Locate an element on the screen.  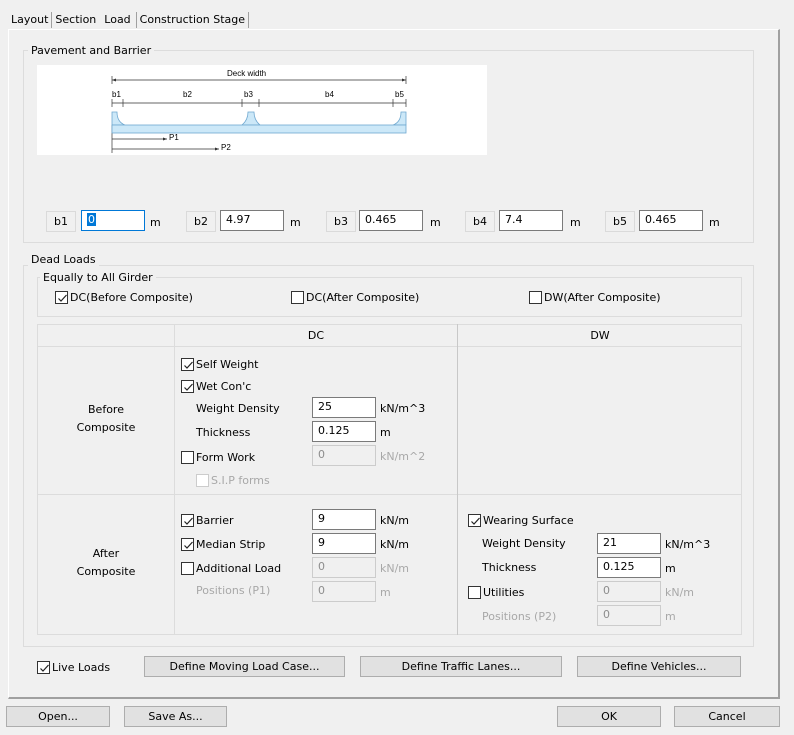
additional-load-input: 0 is located at coordinates (344, 567).